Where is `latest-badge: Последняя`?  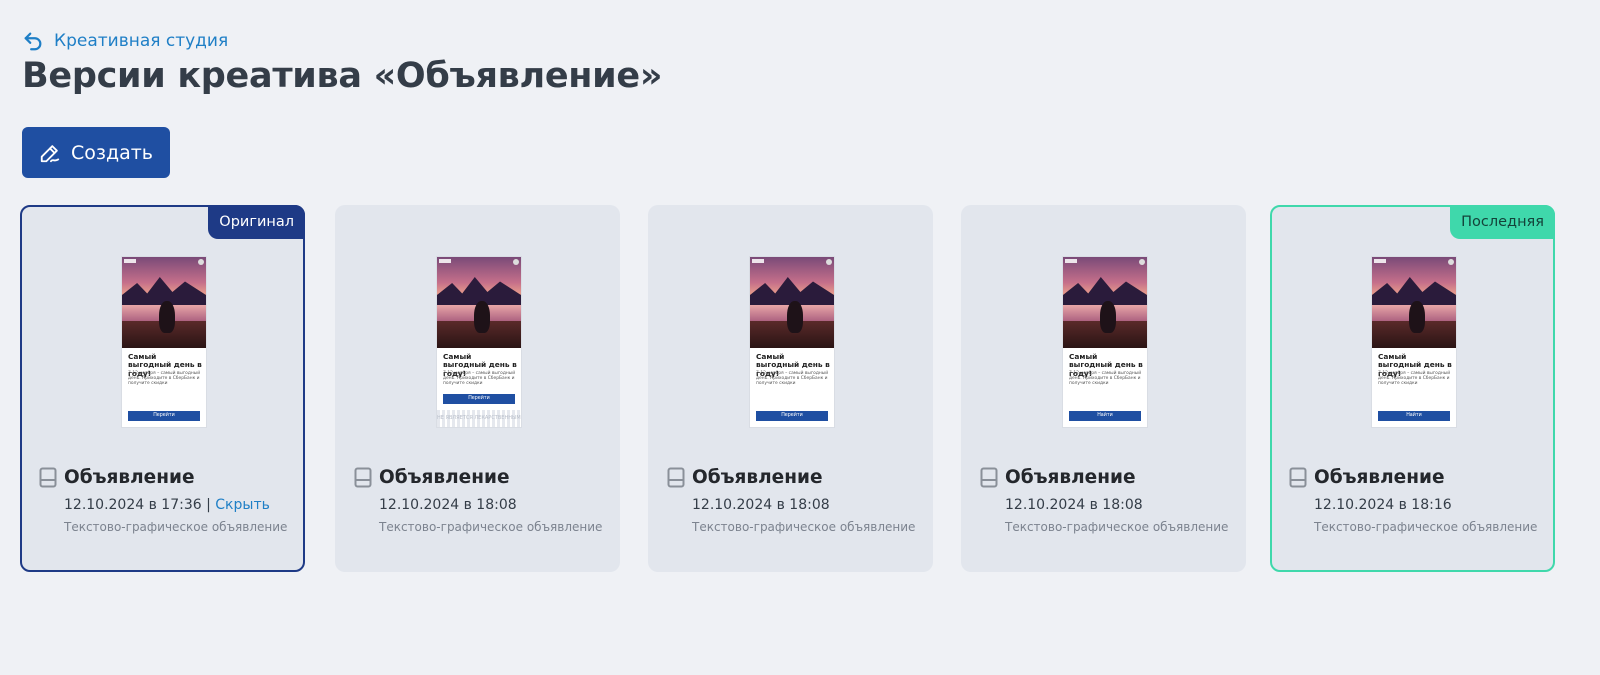
latest-badge: Последняя is located at coordinates (1502, 222).